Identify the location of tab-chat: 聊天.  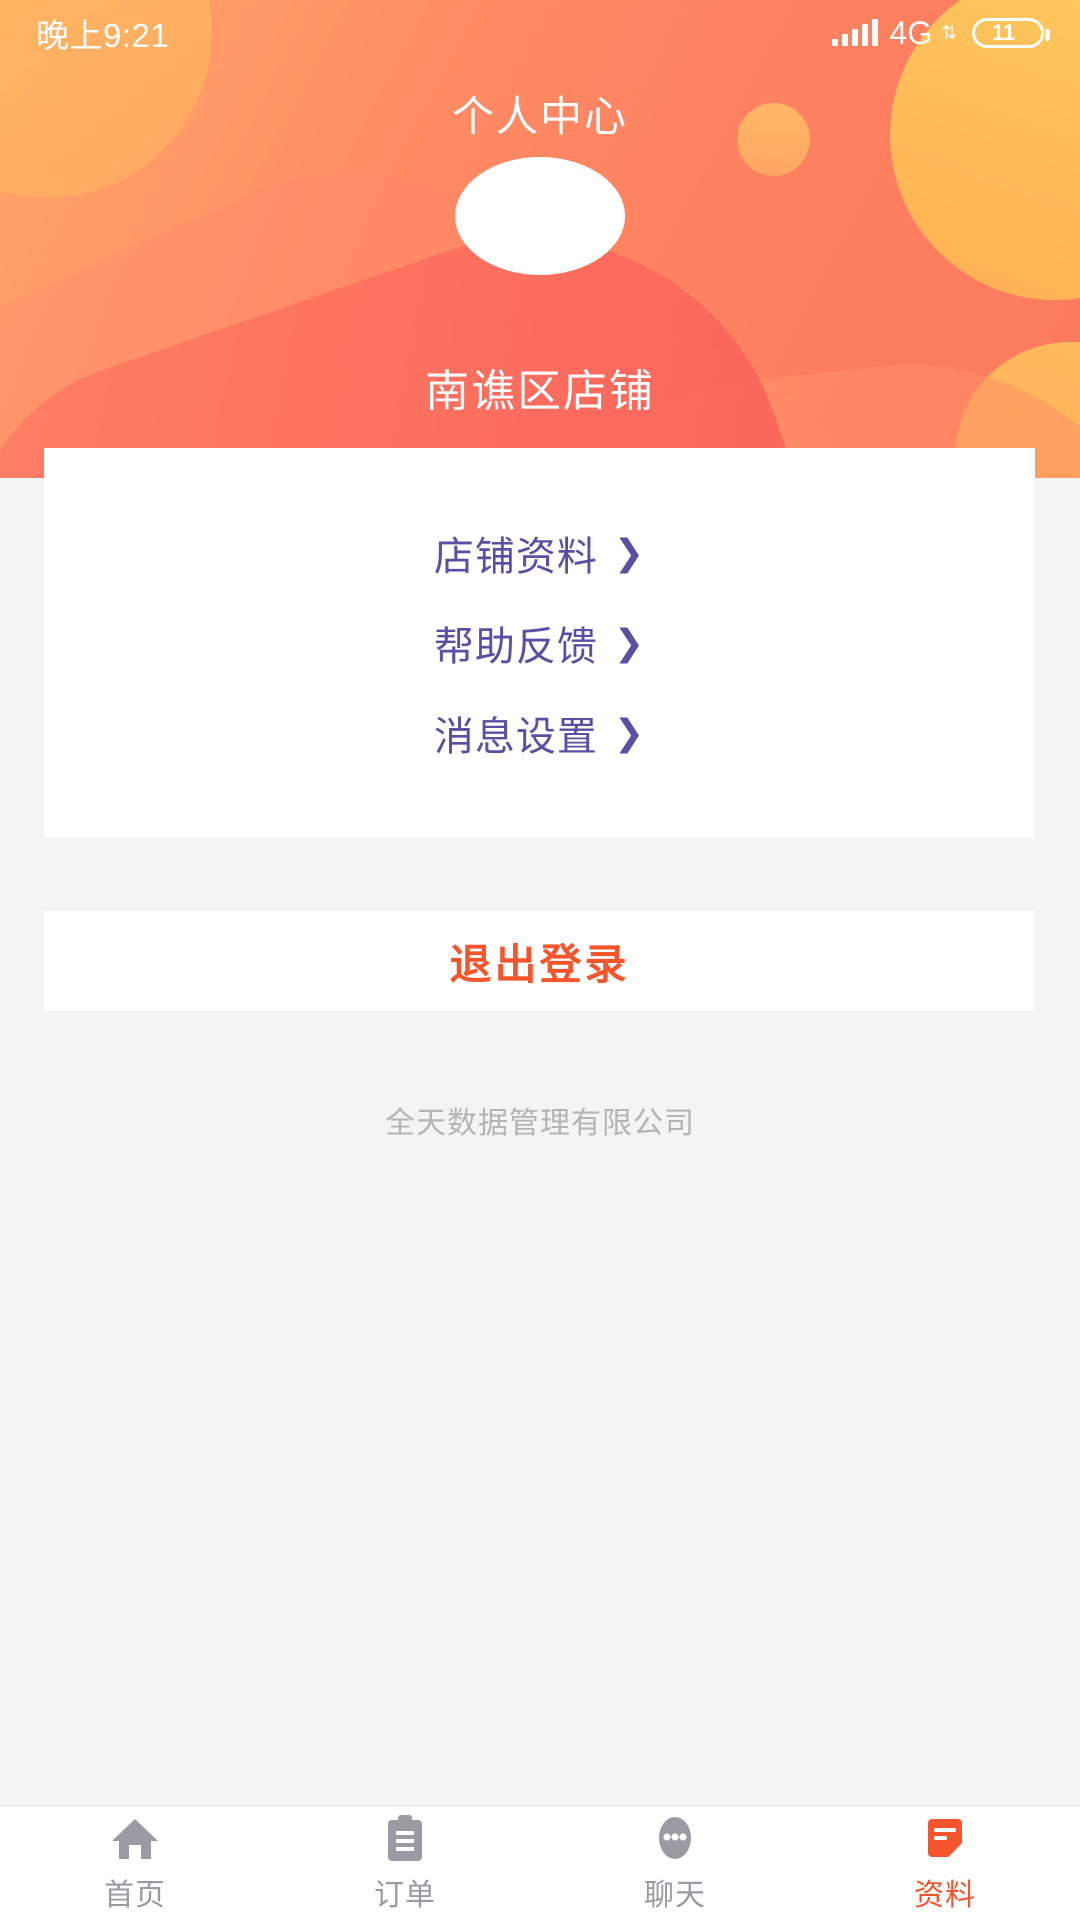
(675, 1863).